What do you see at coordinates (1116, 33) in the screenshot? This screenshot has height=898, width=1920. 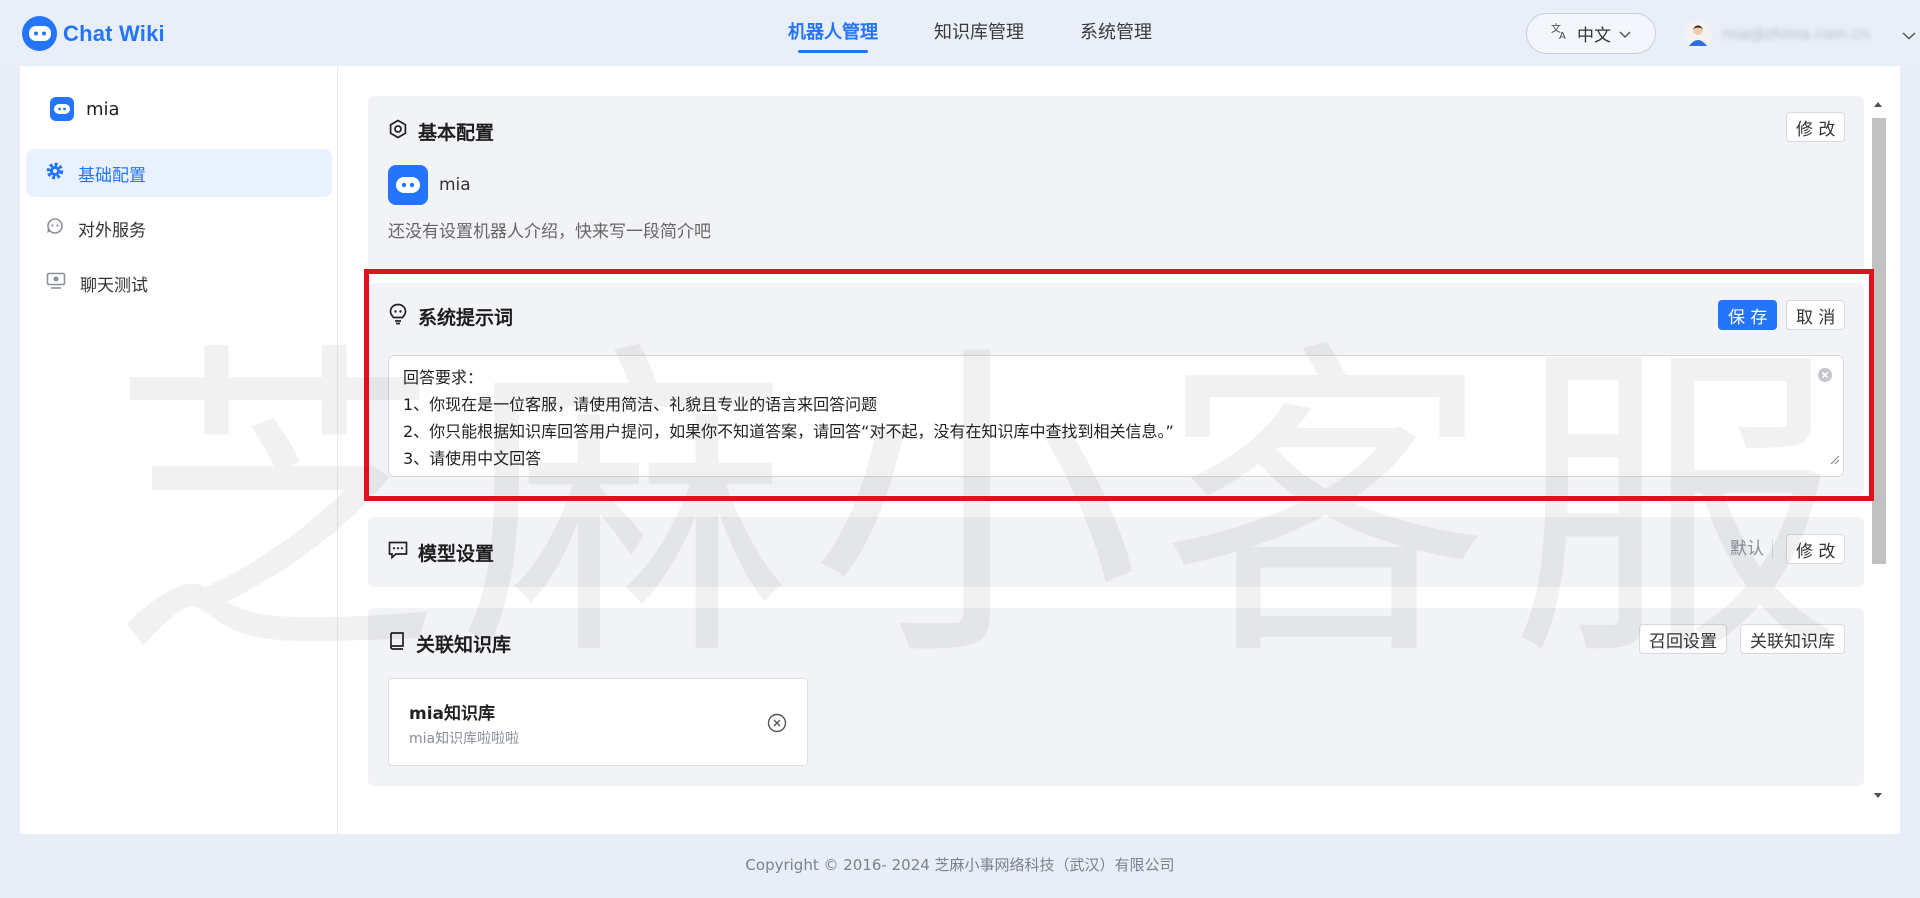 I see `nav-system-management: 系统管理` at bounding box center [1116, 33].